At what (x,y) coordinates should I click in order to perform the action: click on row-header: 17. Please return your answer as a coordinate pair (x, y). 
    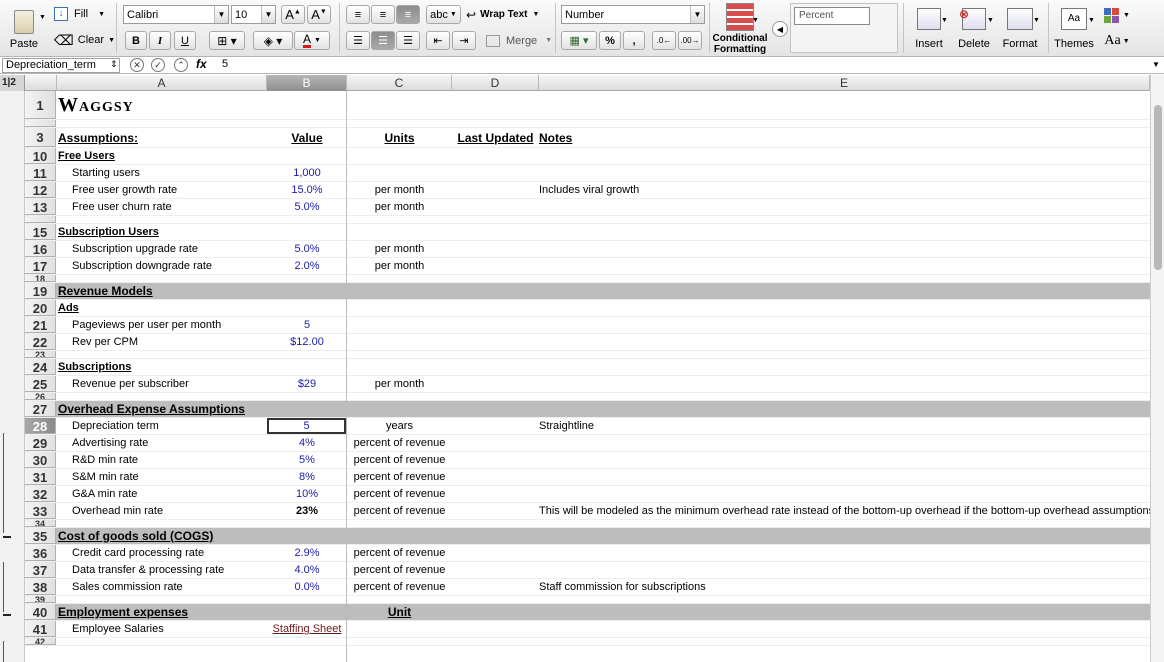
    Looking at the image, I should click on (40, 266).